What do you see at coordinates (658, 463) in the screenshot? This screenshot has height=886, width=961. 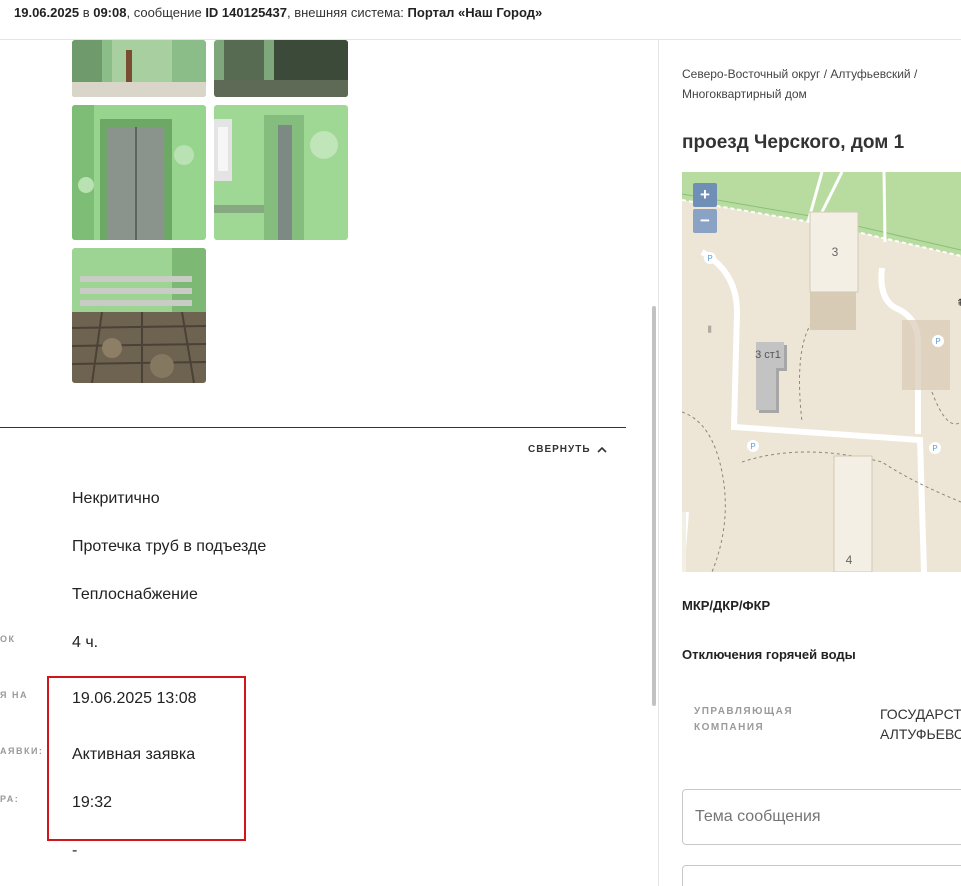 I see `panel-divider` at bounding box center [658, 463].